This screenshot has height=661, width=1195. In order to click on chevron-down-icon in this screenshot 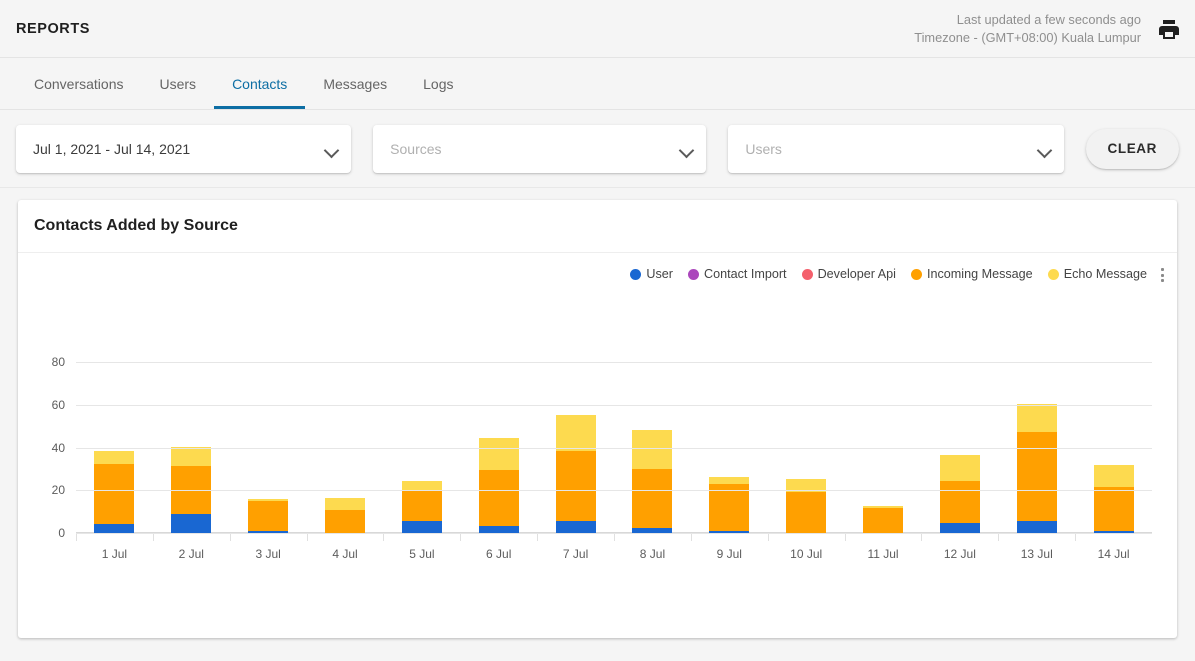, I will do `click(331, 150)`.